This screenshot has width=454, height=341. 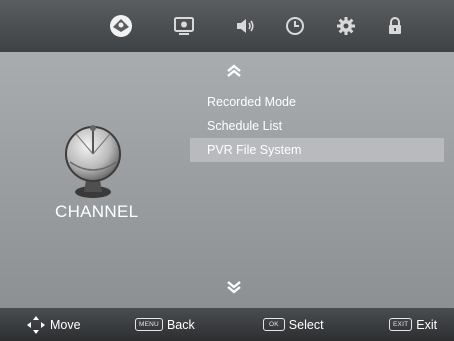 I want to click on sound-icon, so click(x=245, y=26).